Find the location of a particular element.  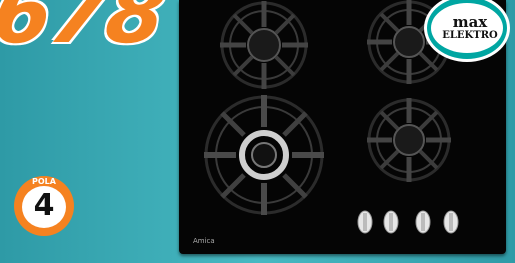

logo-line1: max is located at coordinates (470, 22).